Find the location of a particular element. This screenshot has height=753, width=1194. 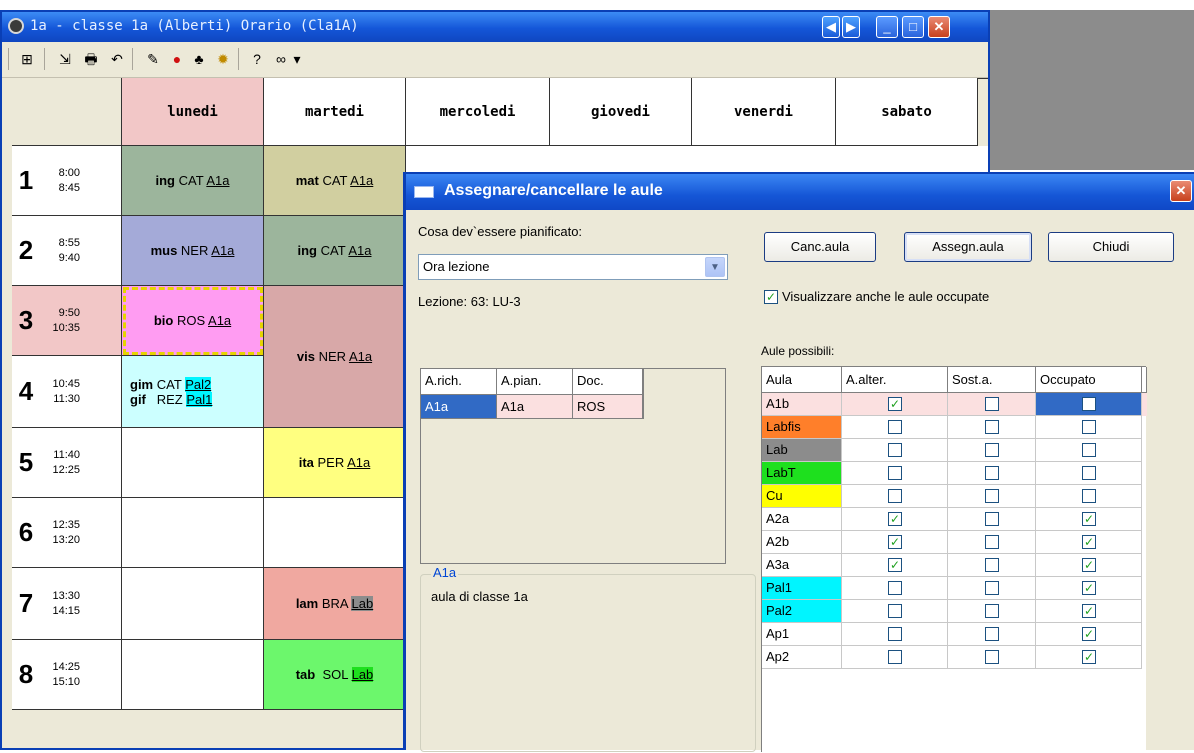

col-header: Doc. is located at coordinates (608, 382).